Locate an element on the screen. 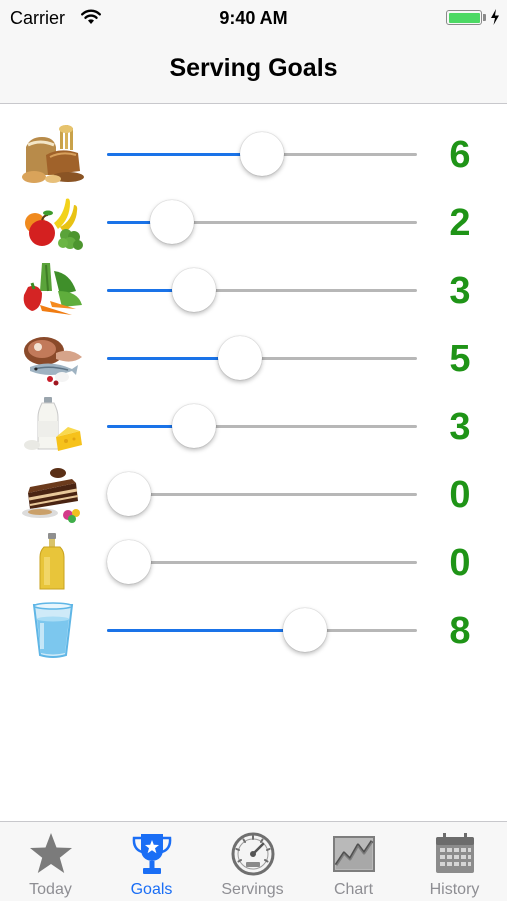  navigation-bar: Serving Goals is located at coordinates (253, 70).